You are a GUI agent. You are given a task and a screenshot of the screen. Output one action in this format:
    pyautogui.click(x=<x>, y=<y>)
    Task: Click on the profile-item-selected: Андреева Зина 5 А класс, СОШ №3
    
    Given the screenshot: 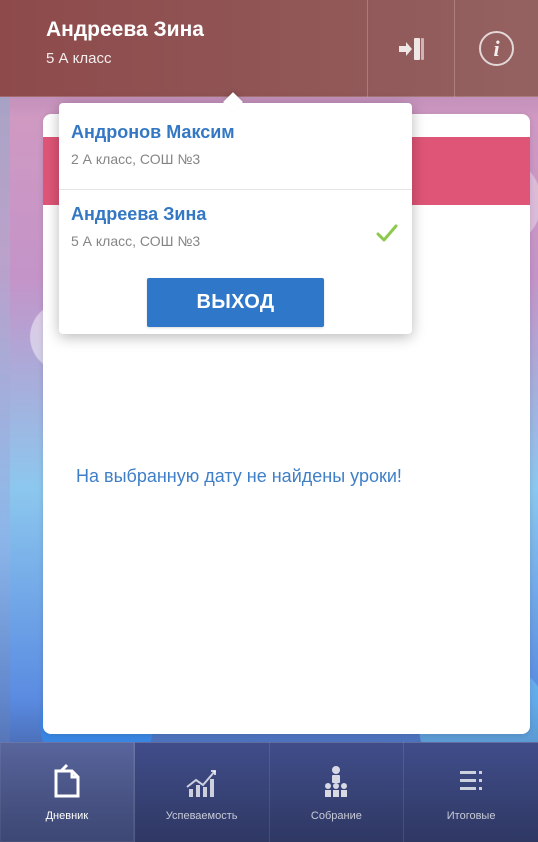 What is the action you would take?
    pyautogui.click(x=235, y=239)
    